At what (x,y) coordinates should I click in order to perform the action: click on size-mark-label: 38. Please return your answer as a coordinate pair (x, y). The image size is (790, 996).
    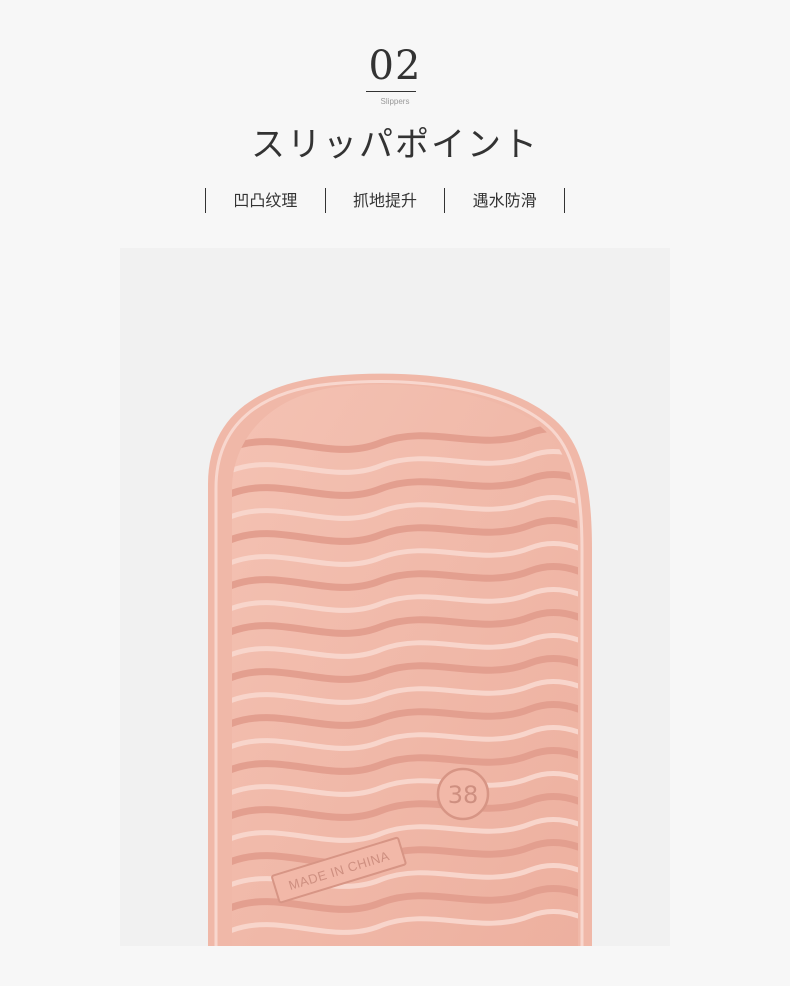
    Looking at the image, I should click on (463, 795).